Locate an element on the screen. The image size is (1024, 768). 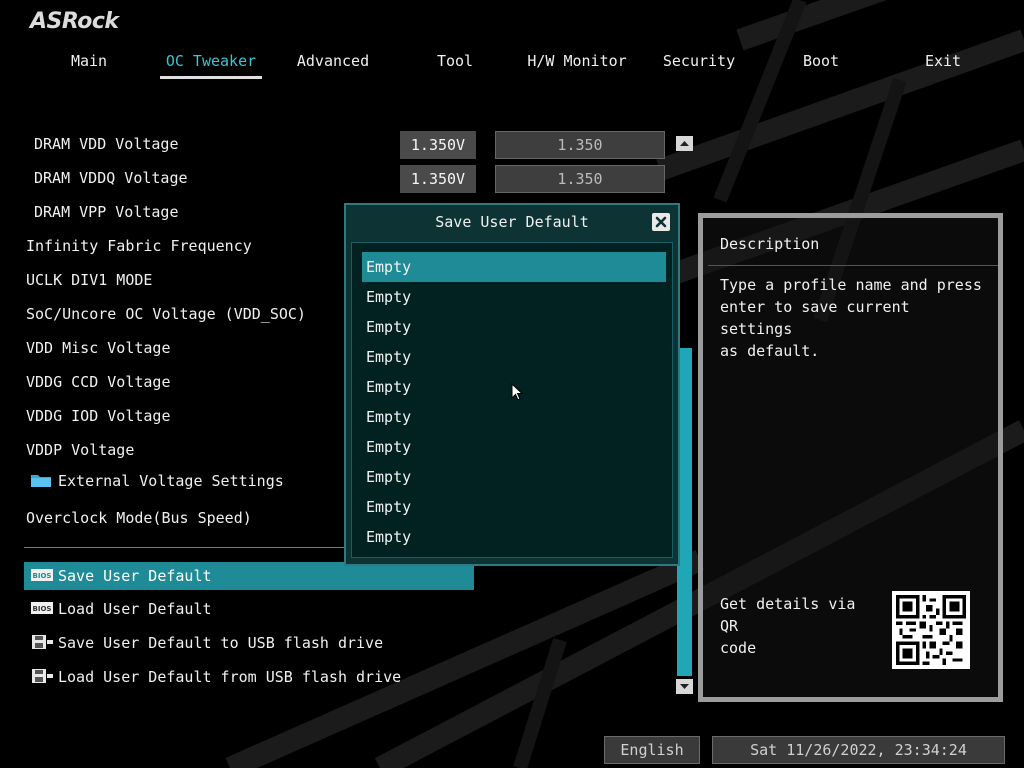
tab-advanced: Advanced is located at coordinates (333, 66).